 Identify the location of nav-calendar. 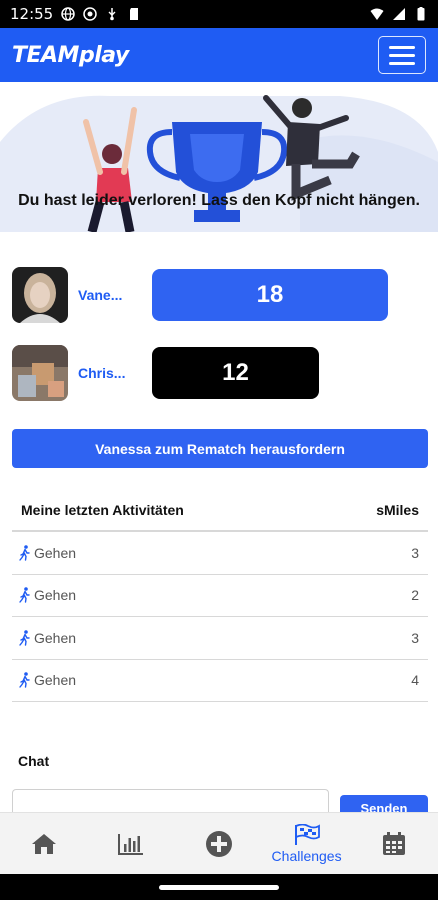
(394, 843).